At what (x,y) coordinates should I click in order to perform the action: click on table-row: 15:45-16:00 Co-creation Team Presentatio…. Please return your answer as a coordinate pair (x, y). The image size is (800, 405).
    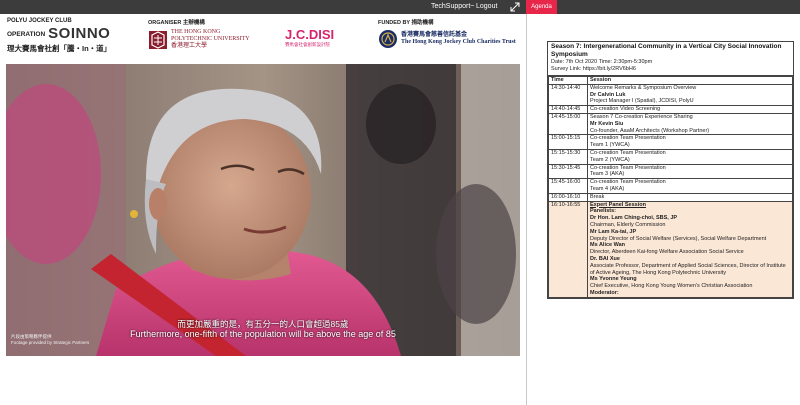
    Looking at the image, I should click on (670, 186).